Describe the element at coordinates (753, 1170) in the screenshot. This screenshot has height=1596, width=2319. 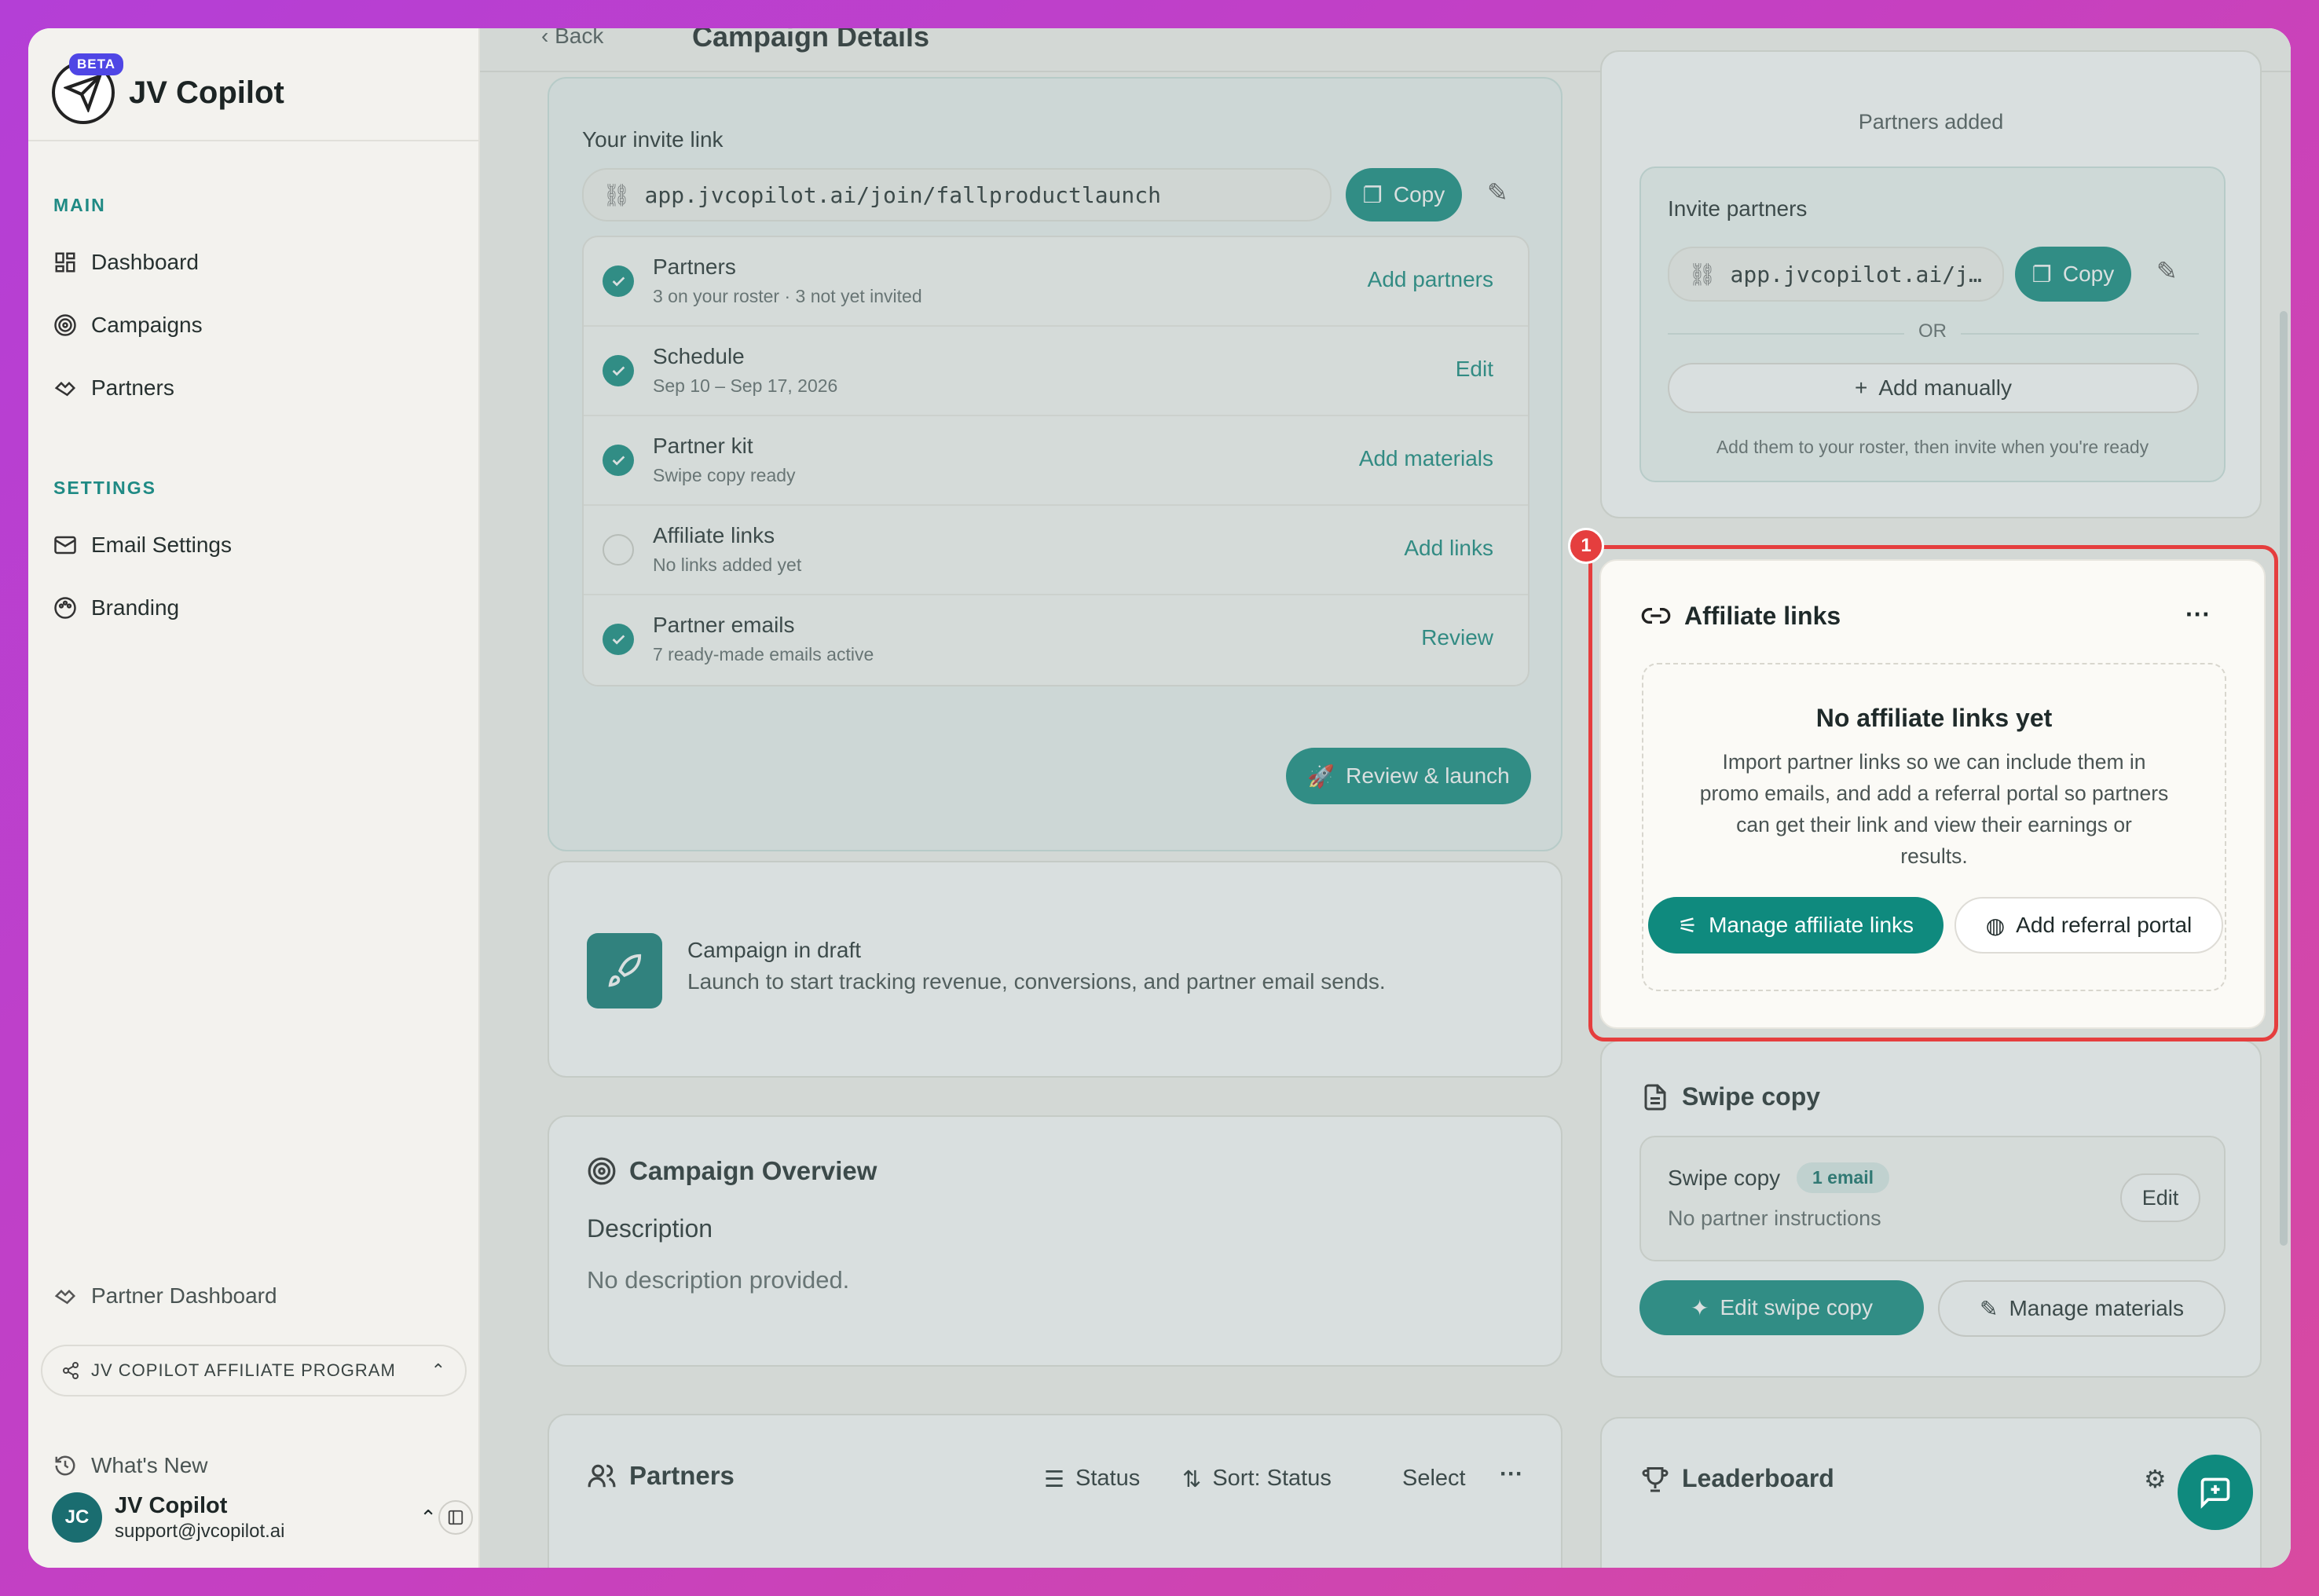
I see `overview-title: Campaign Overview` at that location.